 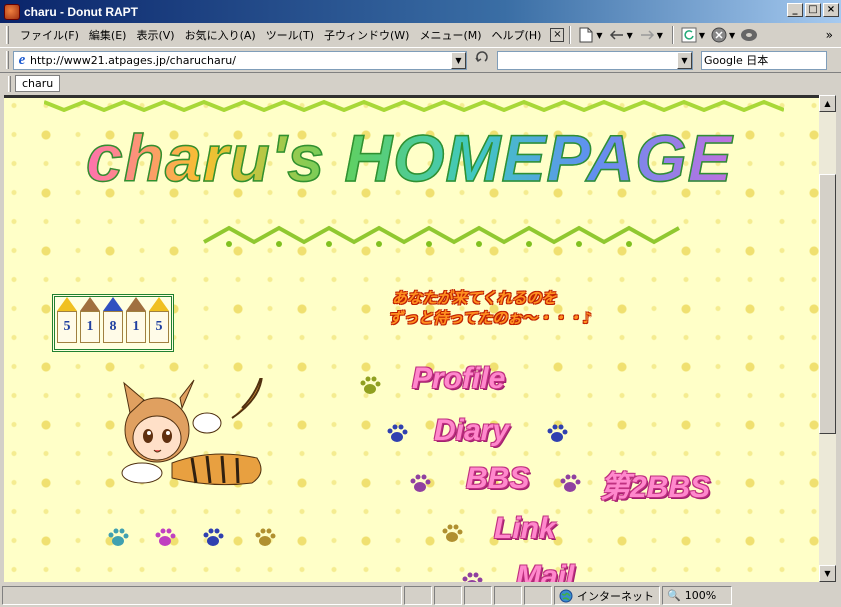 I want to click on menu-edit: 編集(E), so click(x=108, y=35).